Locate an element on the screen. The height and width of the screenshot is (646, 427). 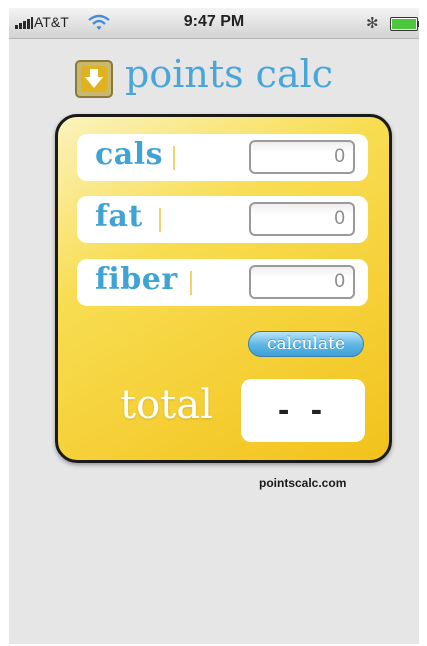
down-arrow-icon is located at coordinates (94, 79).